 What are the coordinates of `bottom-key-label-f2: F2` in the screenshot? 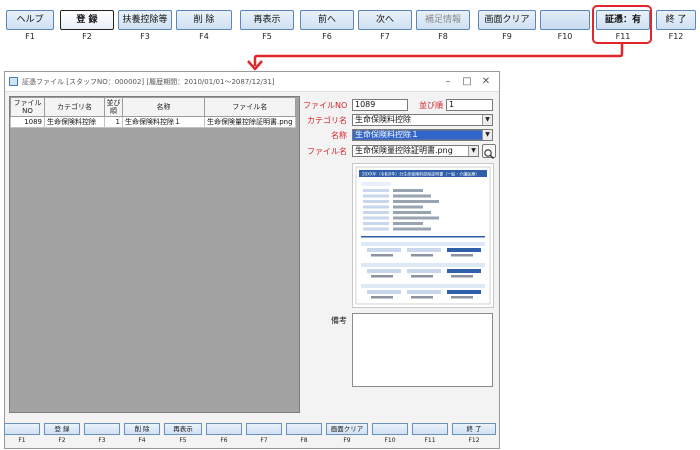 It's located at (62, 440).